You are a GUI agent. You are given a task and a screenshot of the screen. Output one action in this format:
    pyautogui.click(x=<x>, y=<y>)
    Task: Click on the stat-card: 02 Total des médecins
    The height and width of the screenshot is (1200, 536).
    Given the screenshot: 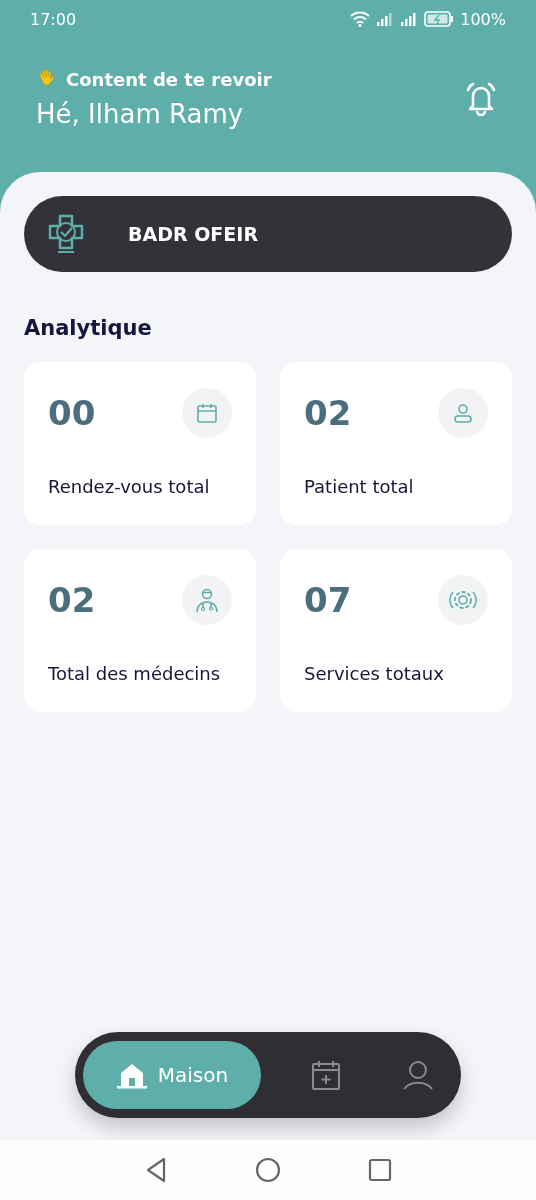 What is the action you would take?
    pyautogui.click(x=140, y=630)
    